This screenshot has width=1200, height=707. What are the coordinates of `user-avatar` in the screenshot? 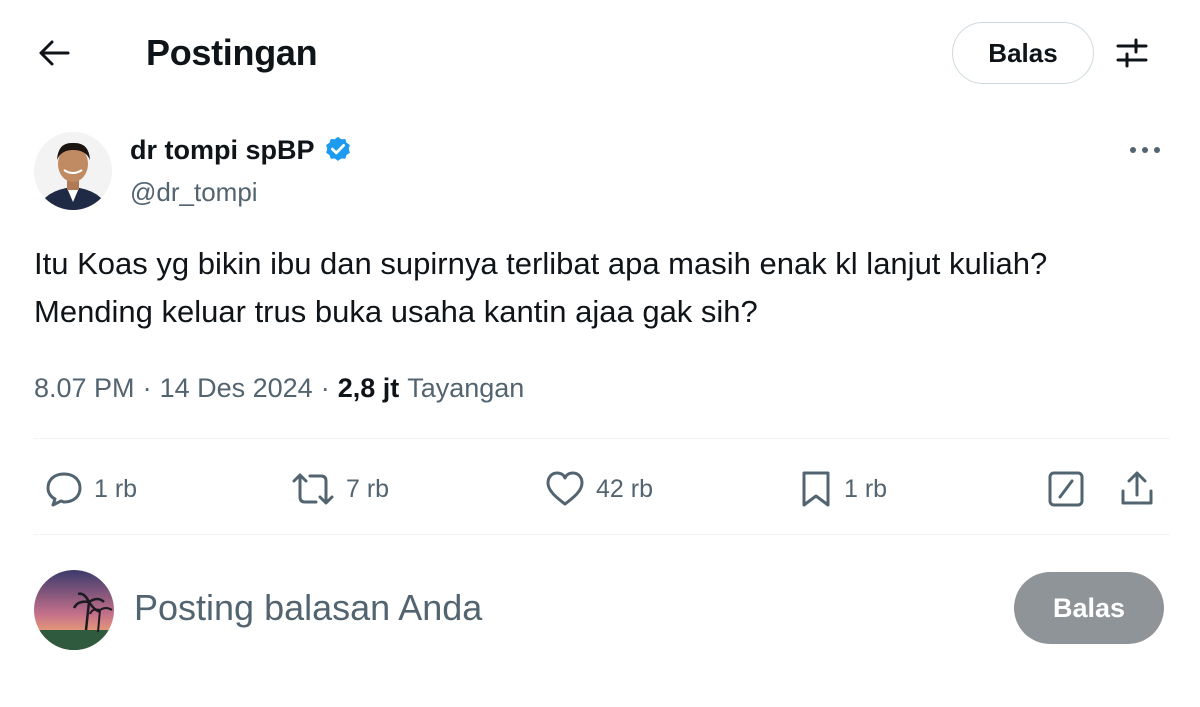 It's located at (74, 610).